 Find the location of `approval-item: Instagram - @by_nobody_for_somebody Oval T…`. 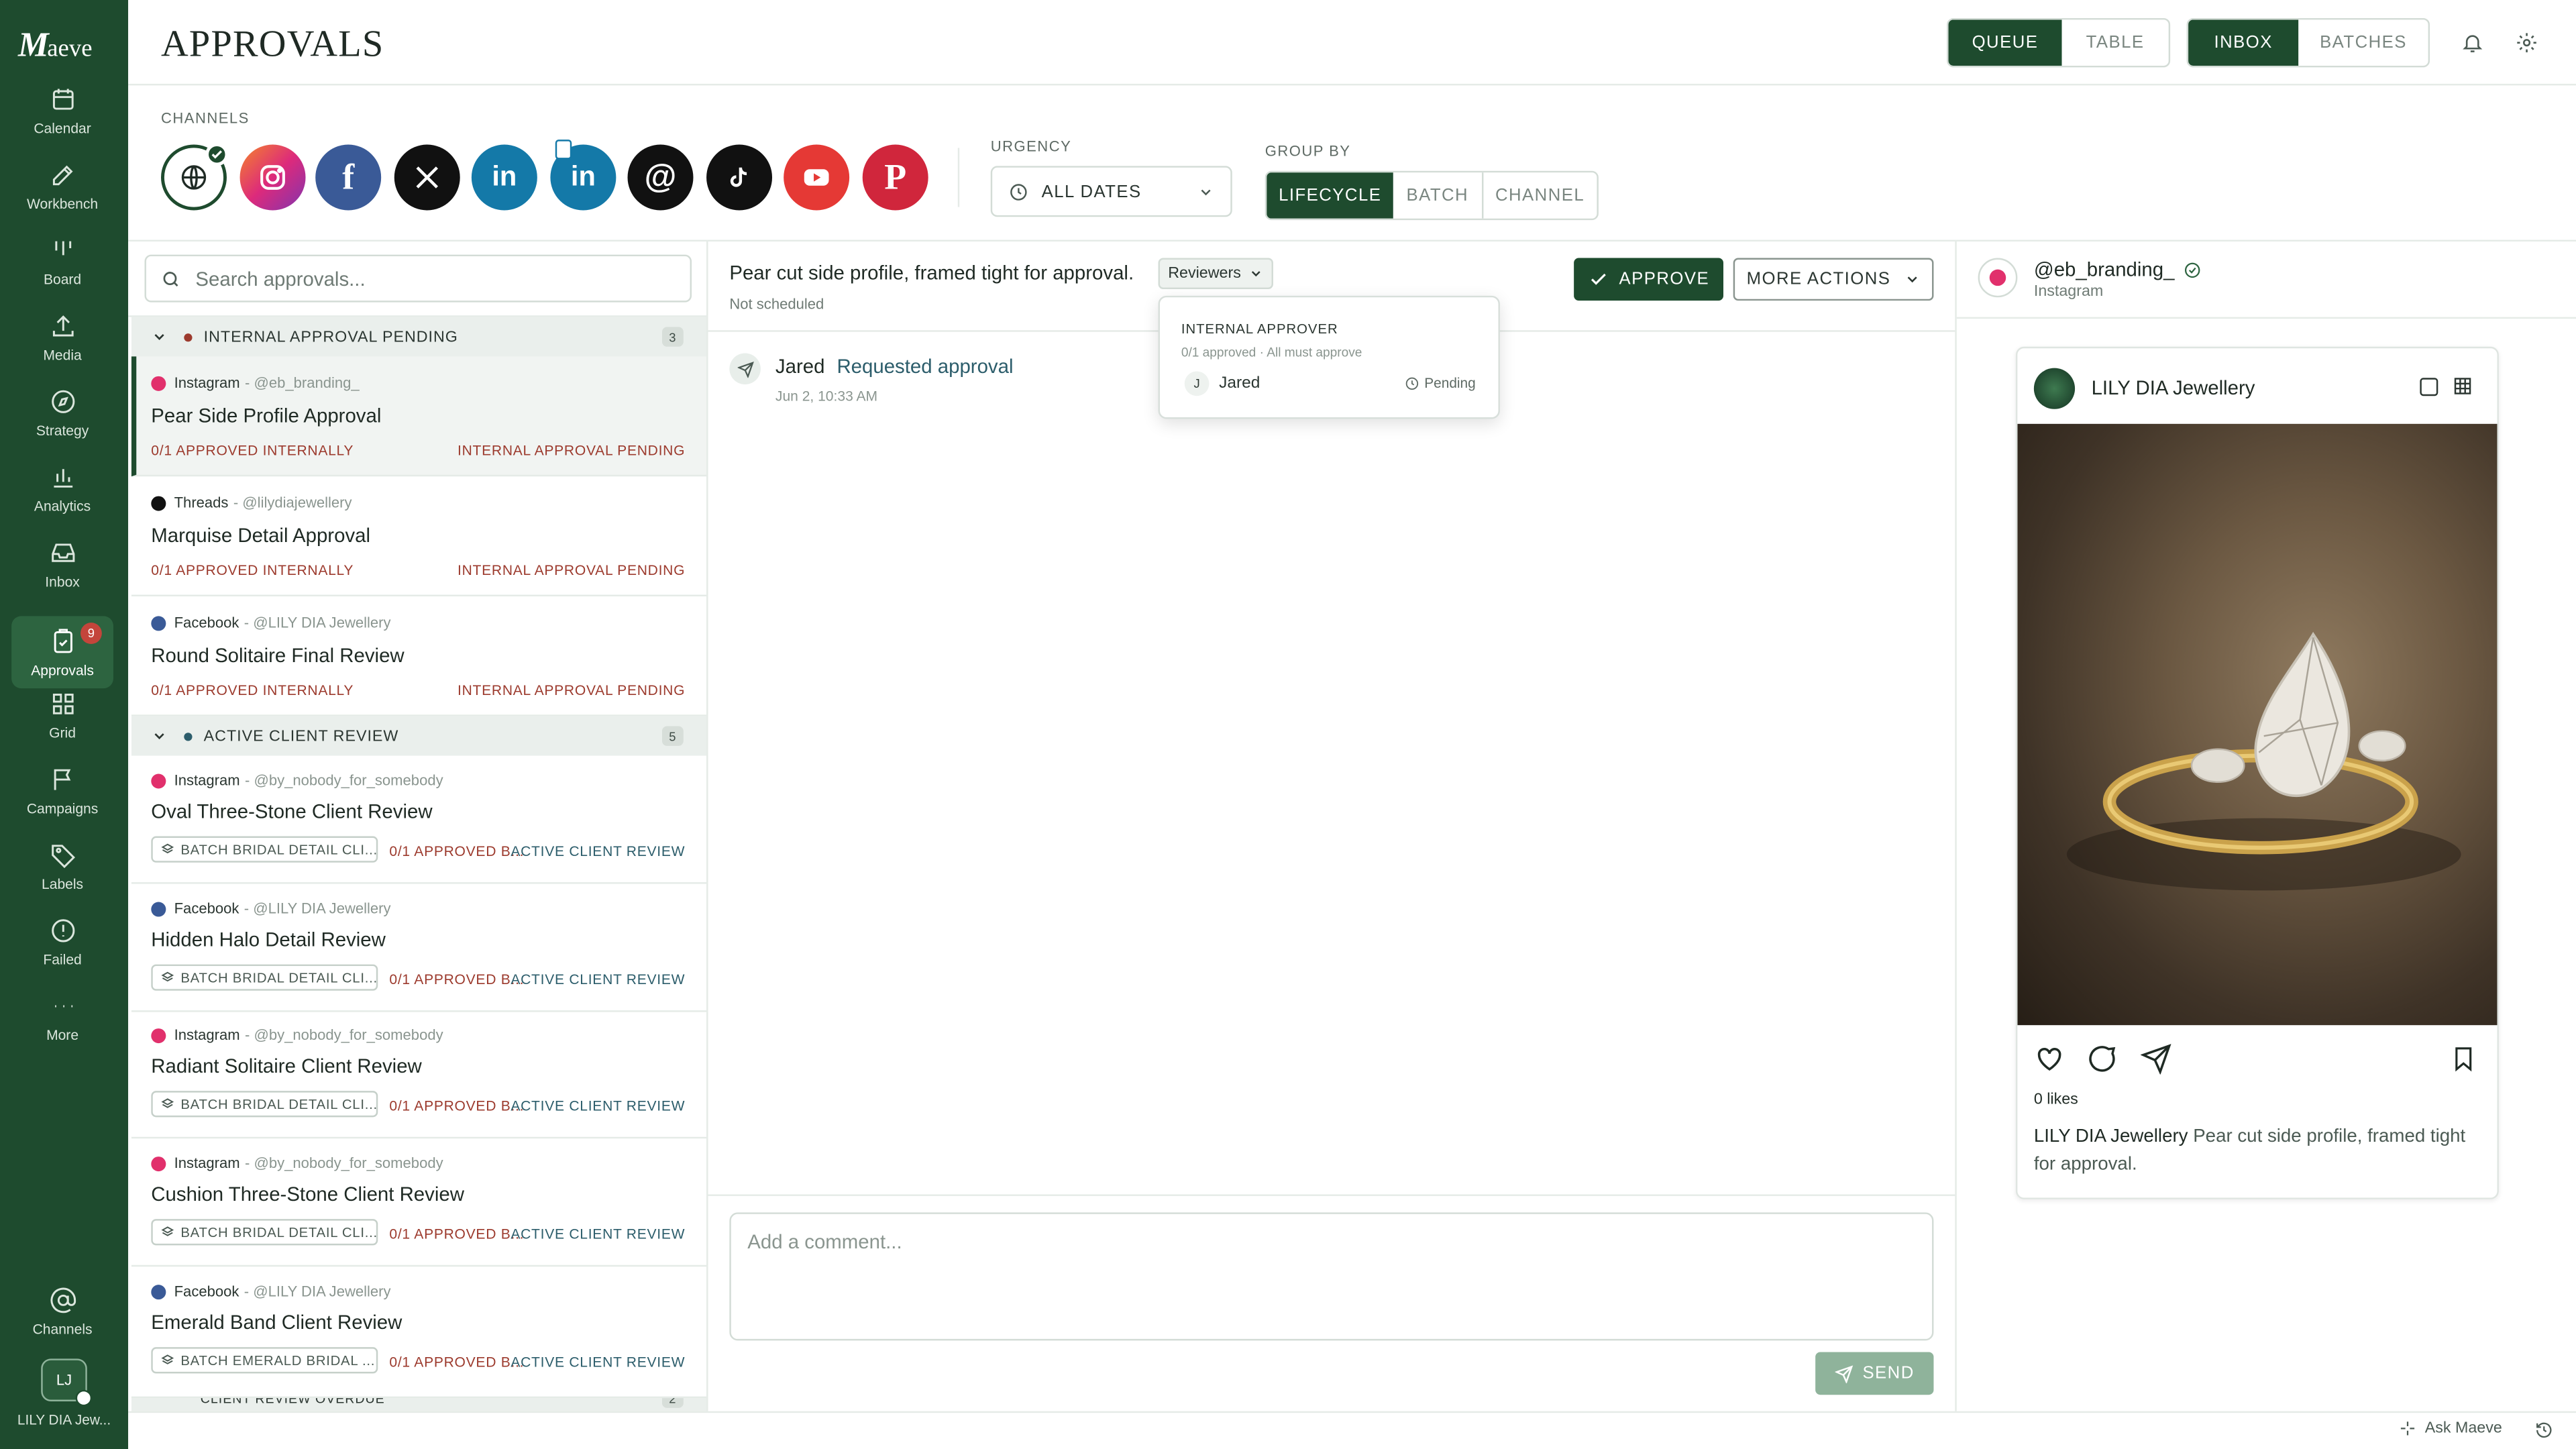

approval-item: Instagram - @by_nobody_for_somebody Oval T… is located at coordinates (419, 820).